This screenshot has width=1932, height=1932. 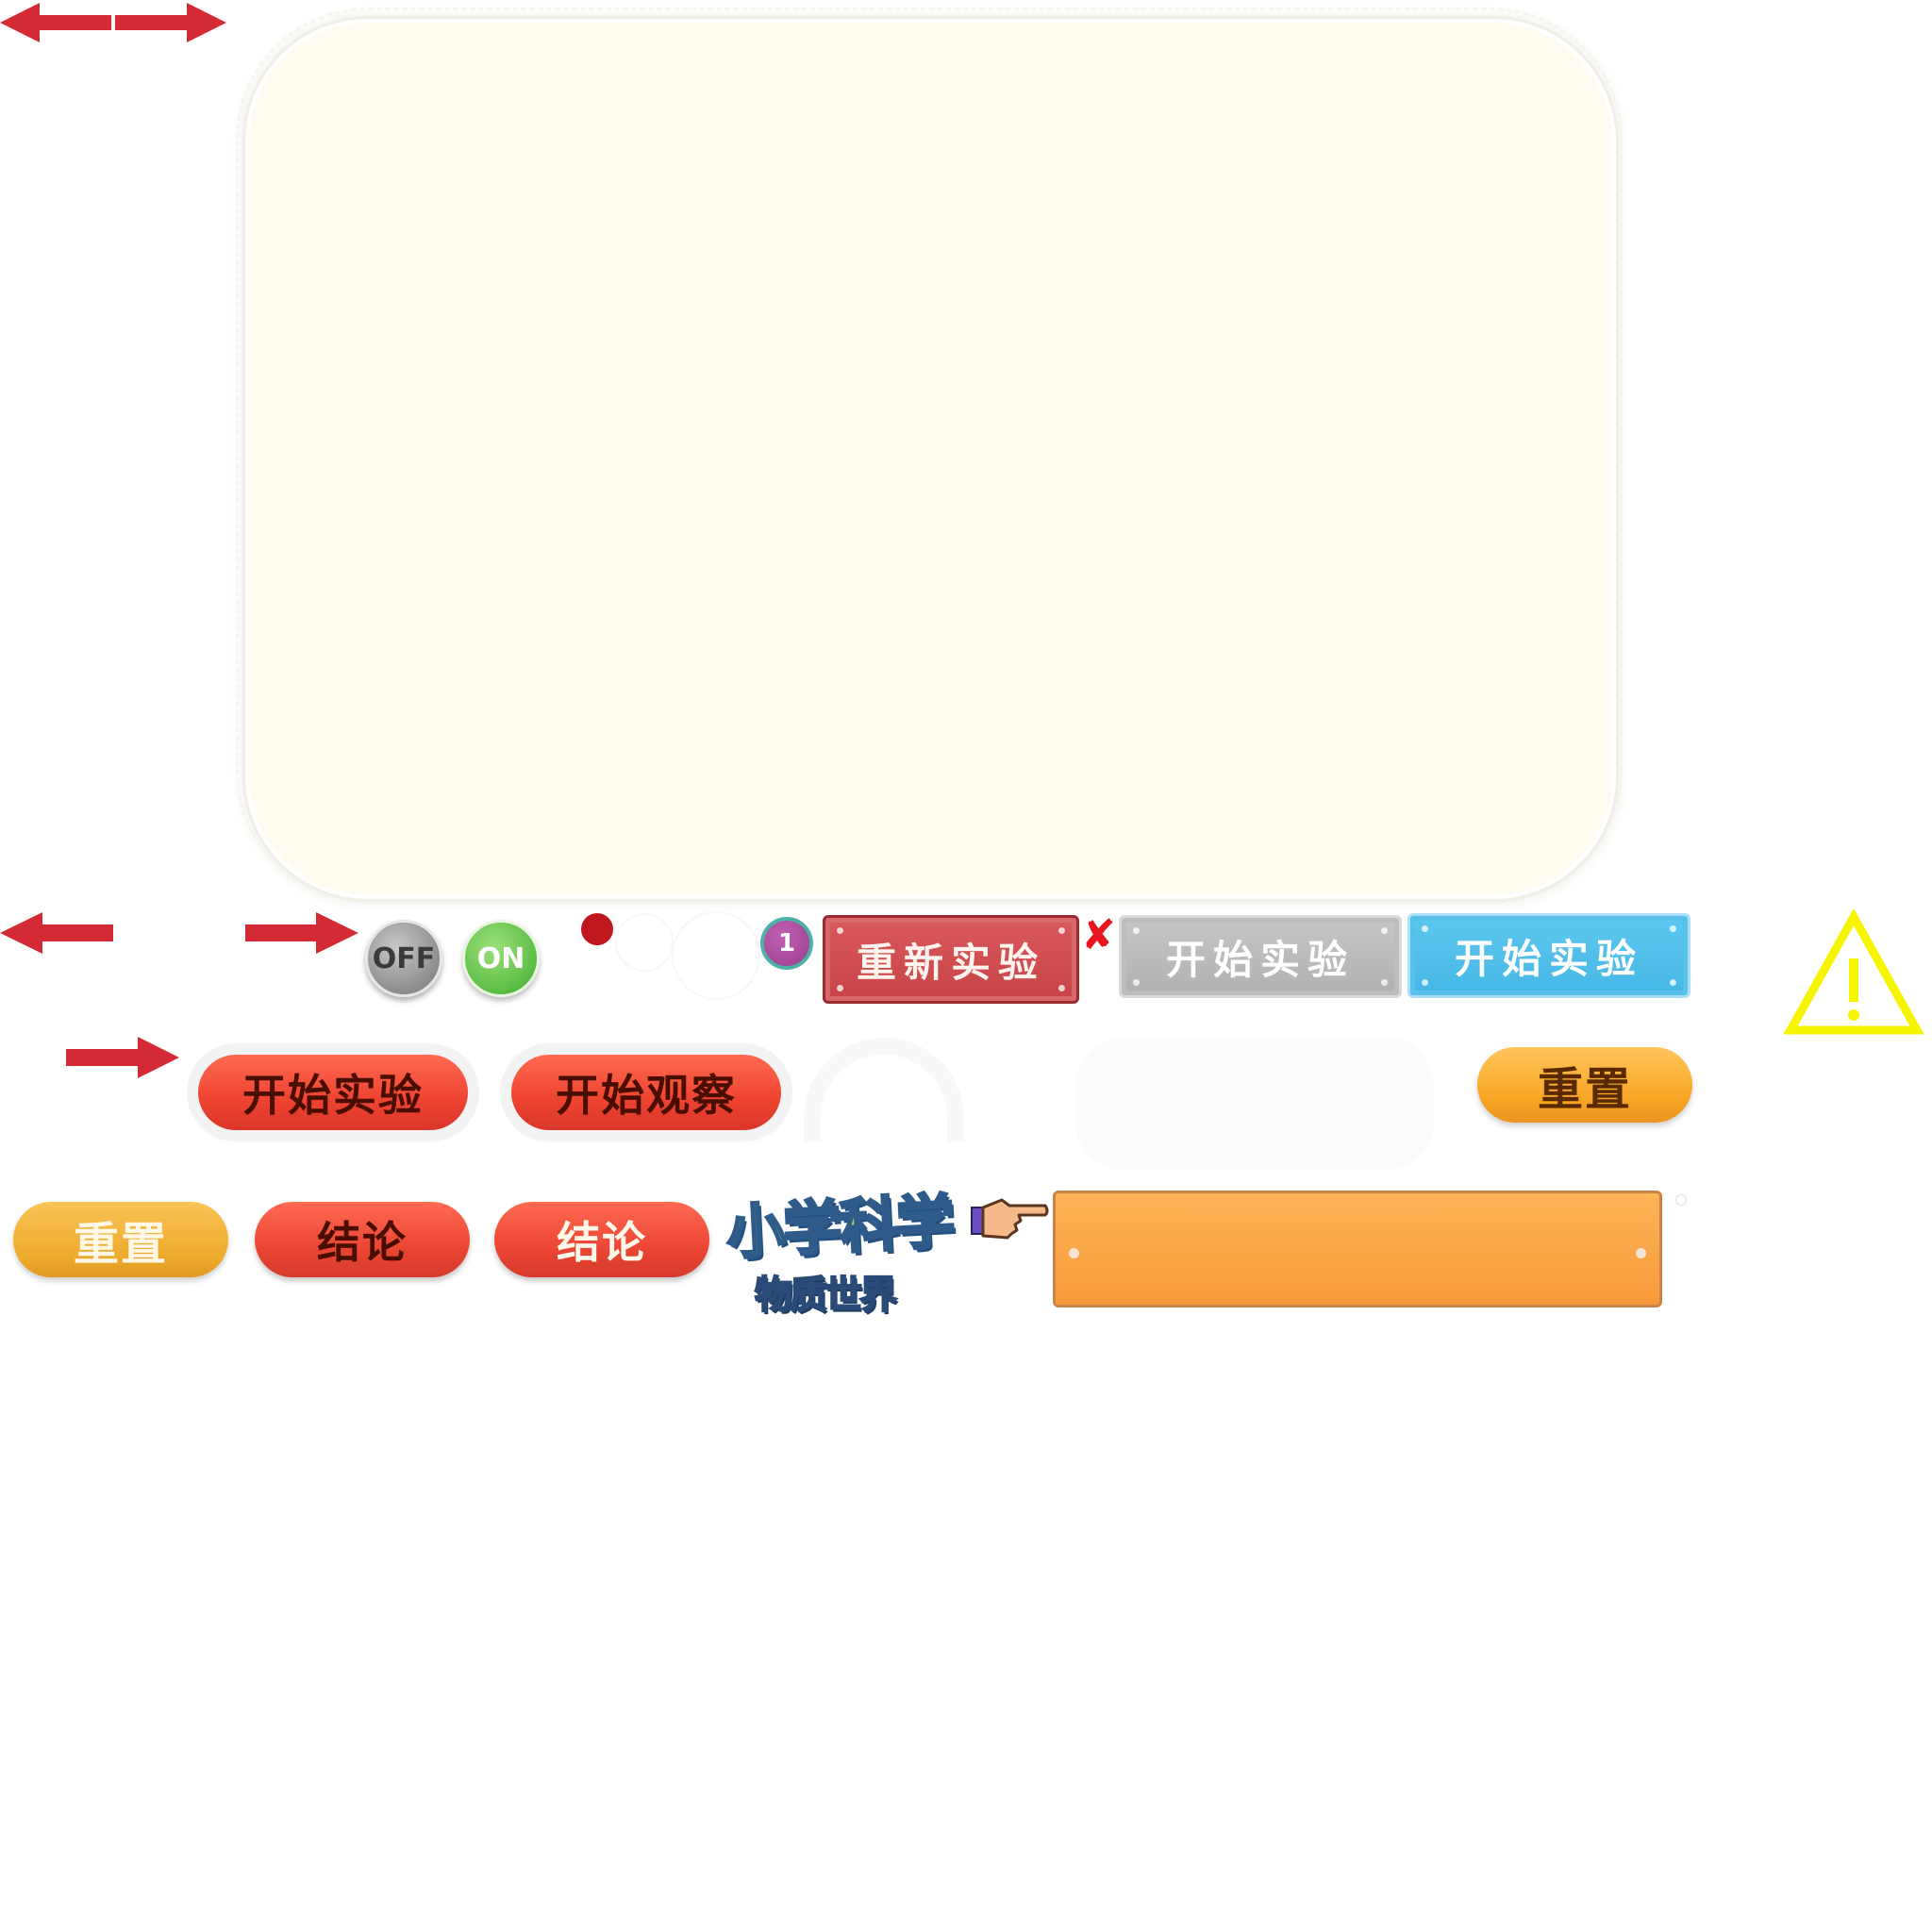 What do you see at coordinates (333, 1096) in the screenshot?
I see `start-experiment-label: 开始实验` at bounding box center [333, 1096].